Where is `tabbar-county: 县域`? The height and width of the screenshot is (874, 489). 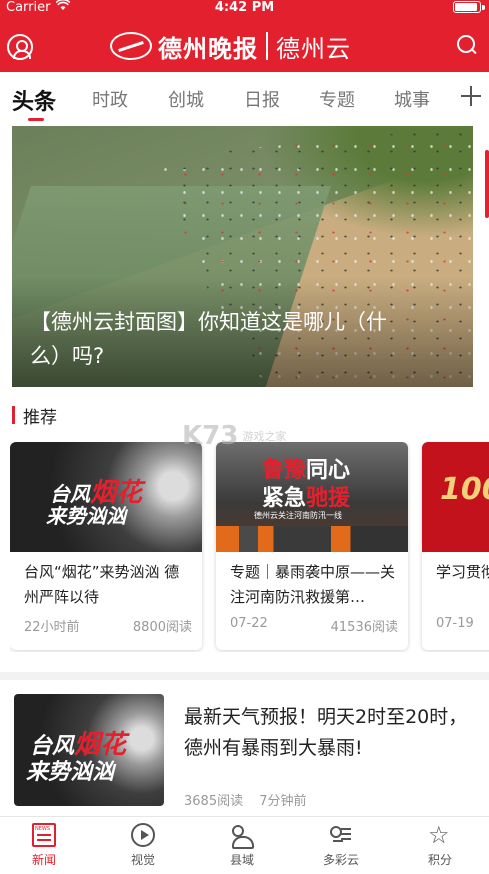
tabbar-county: 县域 is located at coordinates (242, 845).